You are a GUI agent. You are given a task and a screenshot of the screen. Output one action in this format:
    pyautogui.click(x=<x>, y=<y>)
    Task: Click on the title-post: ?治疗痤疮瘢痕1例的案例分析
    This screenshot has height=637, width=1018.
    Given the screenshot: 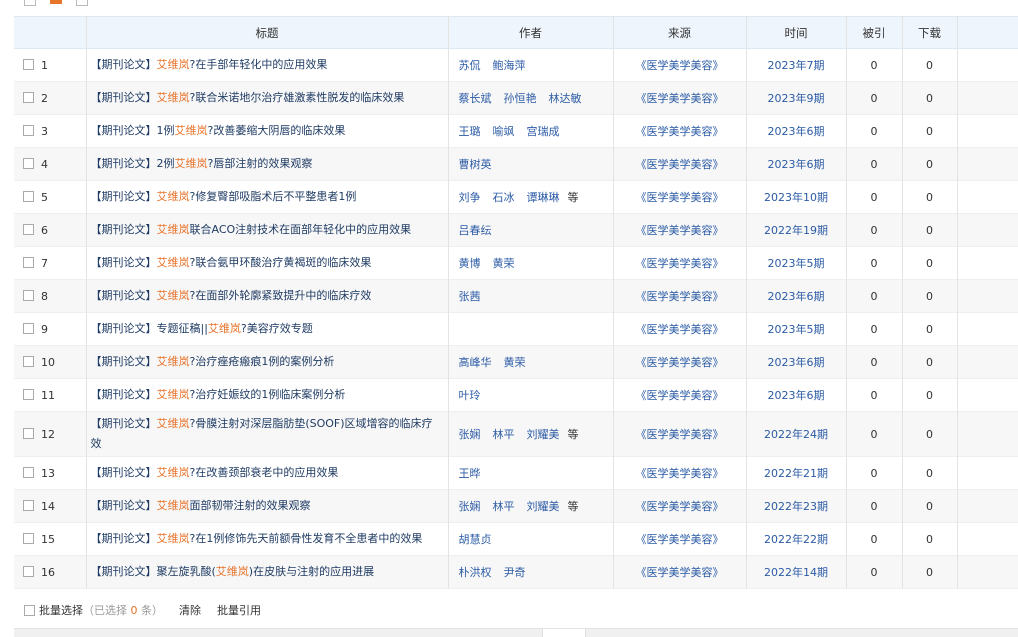 What is the action you would take?
    pyautogui.click(x=262, y=361)
    